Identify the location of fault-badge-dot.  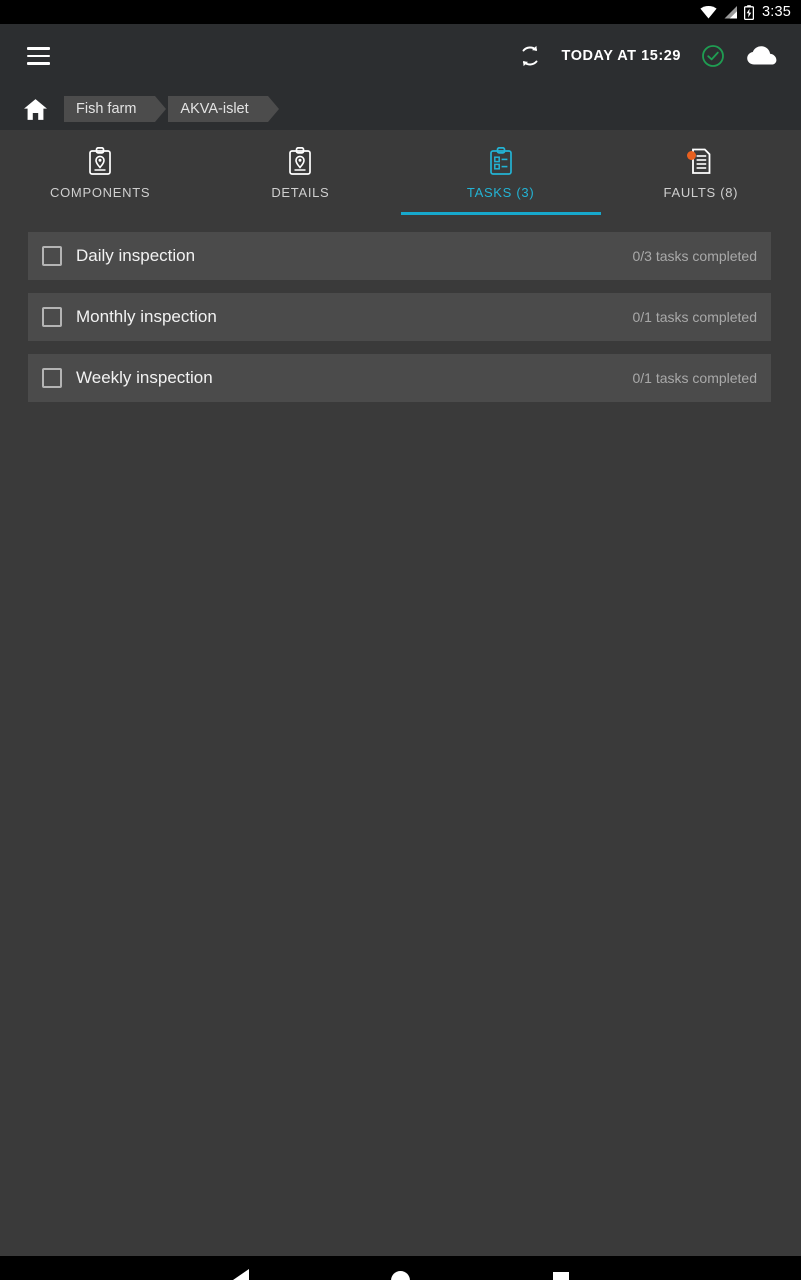
(691, 155).